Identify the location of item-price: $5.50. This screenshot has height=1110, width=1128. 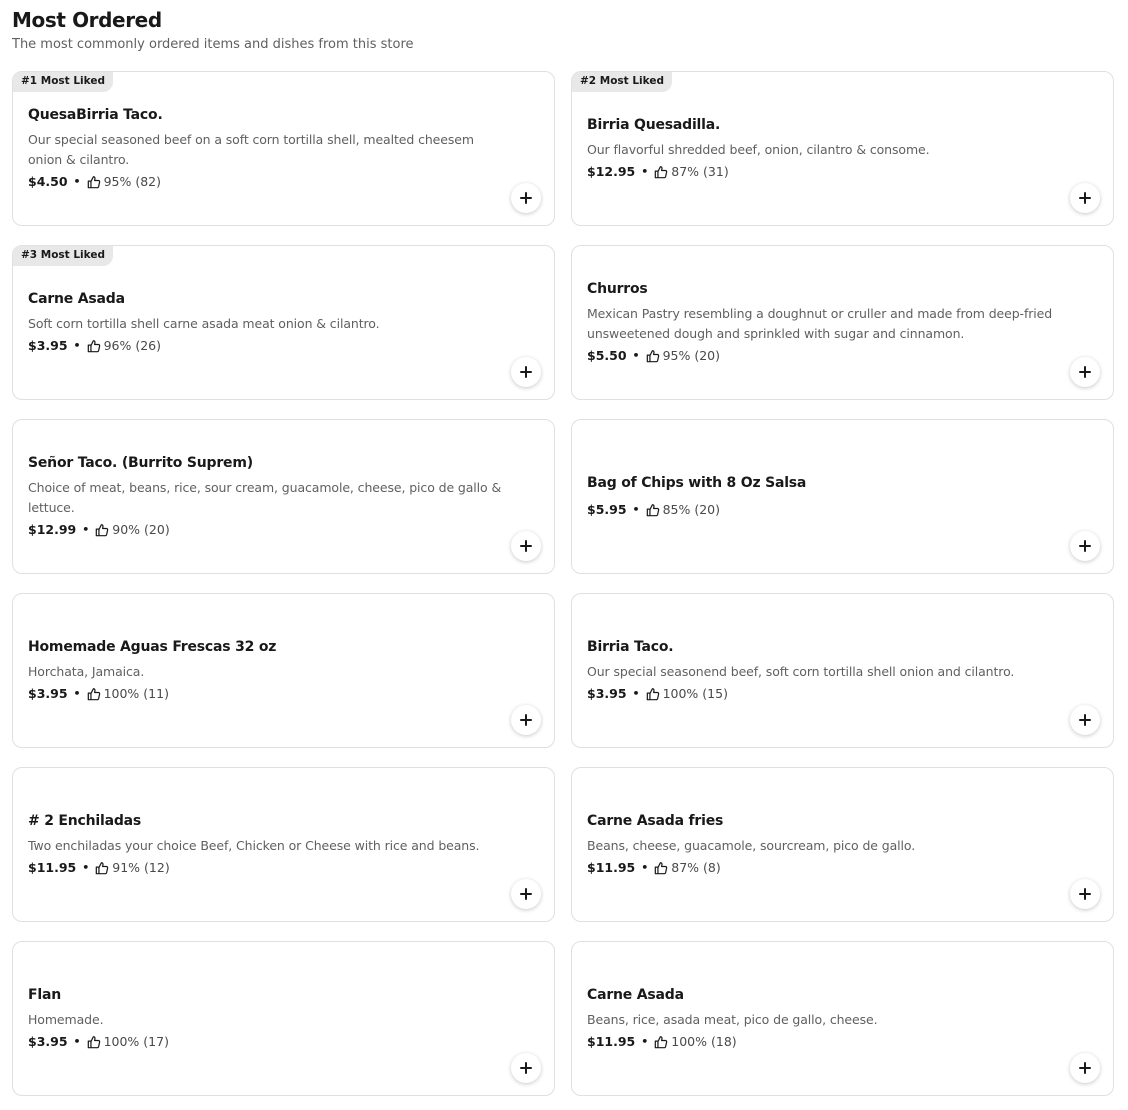
(607, 355).